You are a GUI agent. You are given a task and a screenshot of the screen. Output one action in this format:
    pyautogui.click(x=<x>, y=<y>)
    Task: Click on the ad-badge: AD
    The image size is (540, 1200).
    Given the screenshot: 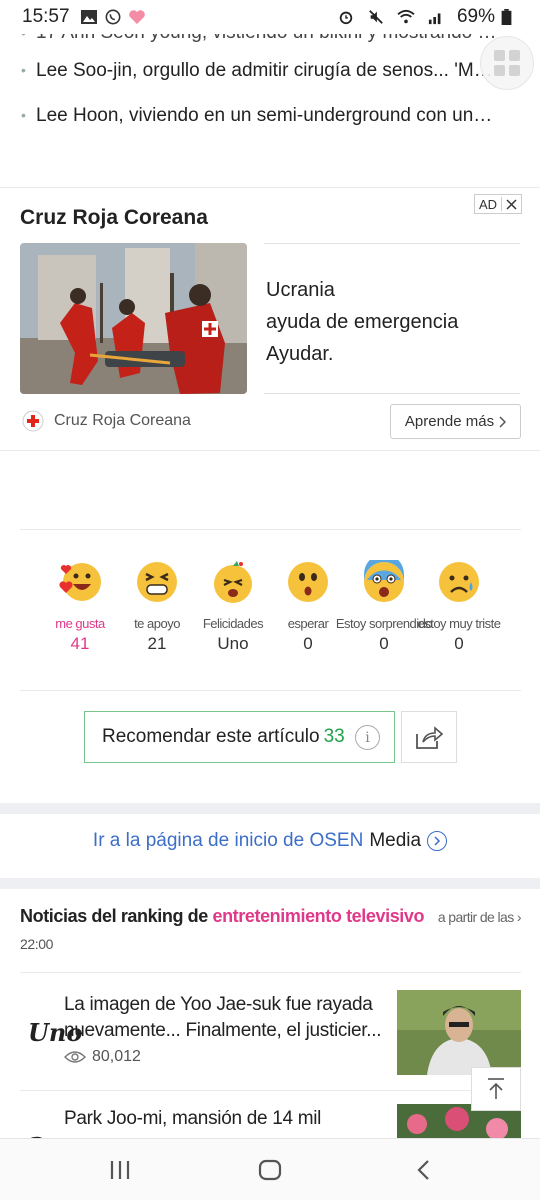 What is the action you would take?
    pyautogui.click(x=497, y=204)
    